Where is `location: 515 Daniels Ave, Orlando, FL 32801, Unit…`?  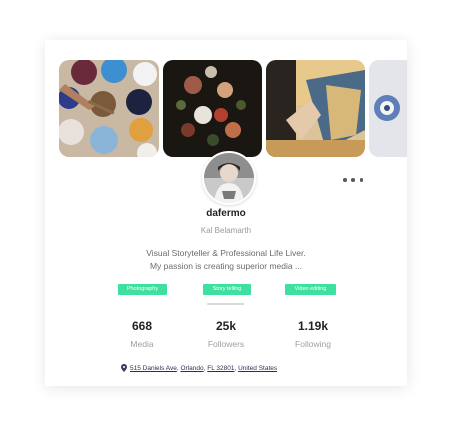
location: 515 Daniels Ave, Orlando, FL 32801, Unit… is located at coordinates (199, 368).